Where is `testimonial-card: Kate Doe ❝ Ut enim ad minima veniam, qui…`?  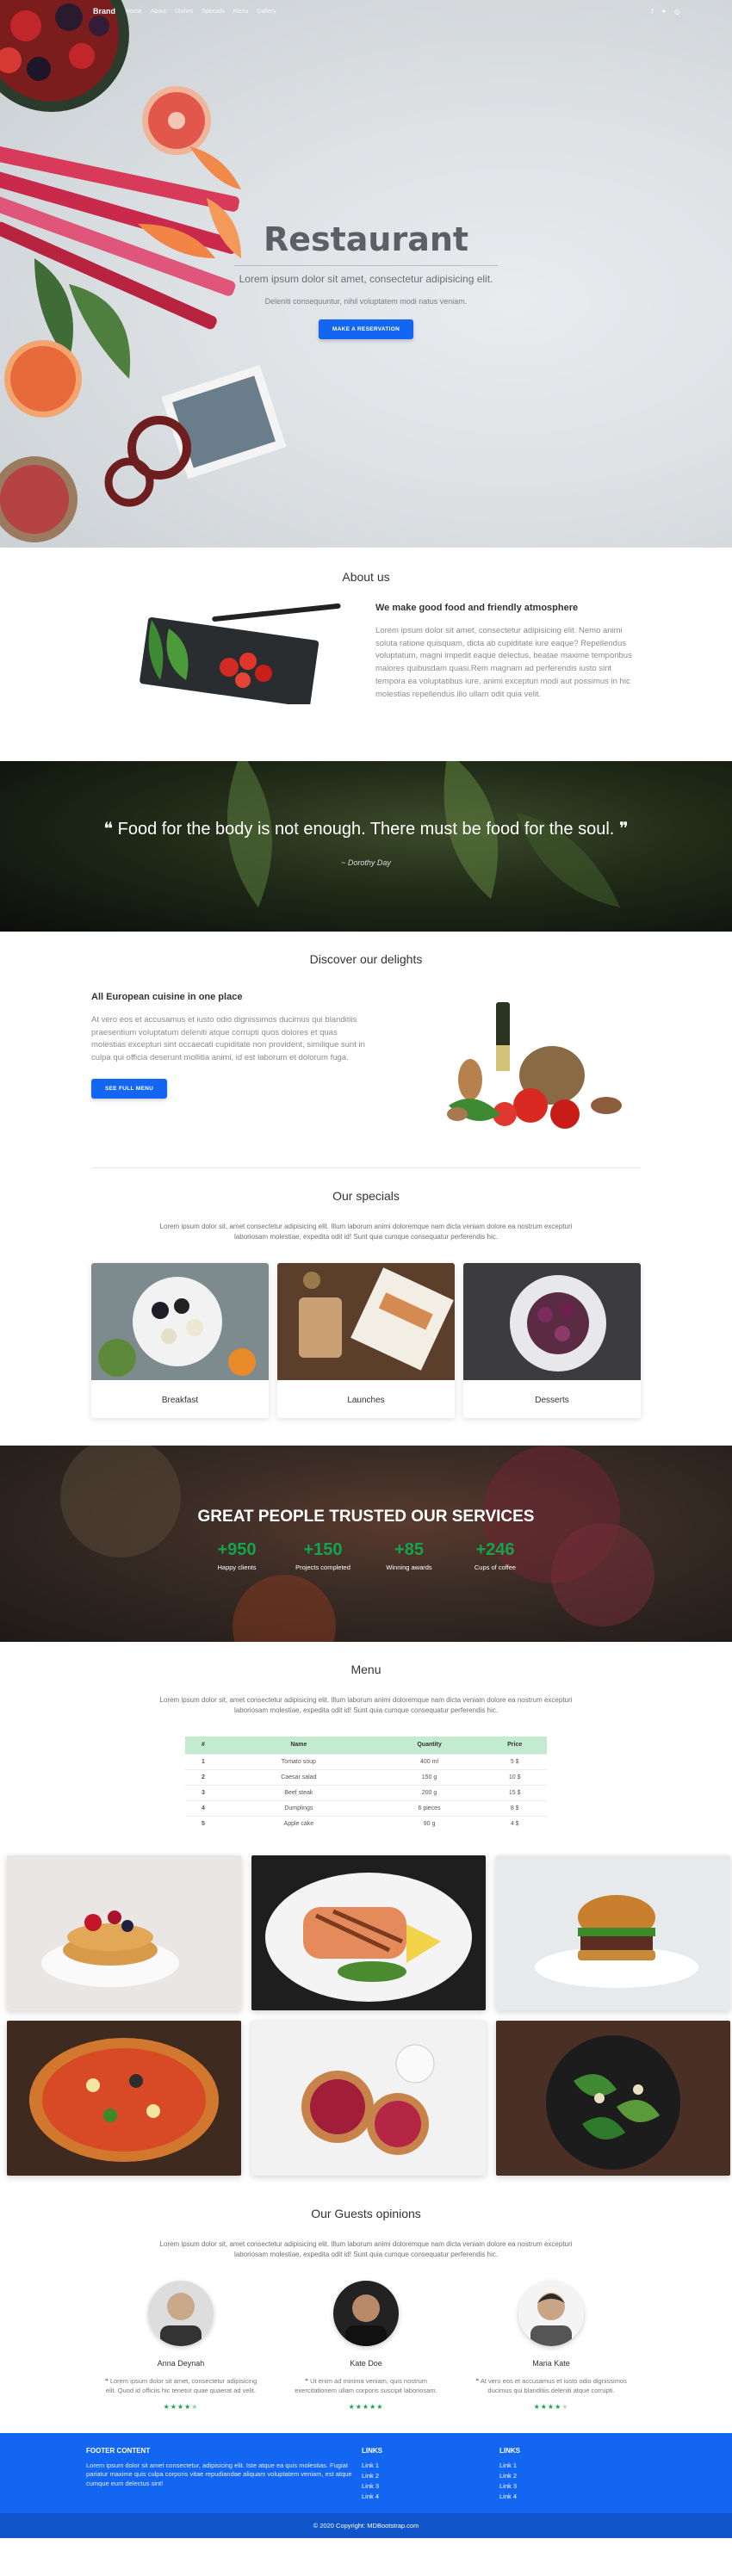
testimonial-card: Kate Doe ❝ Ut enim ad minima veniam, qui… is located at coordinates (366, 2346).